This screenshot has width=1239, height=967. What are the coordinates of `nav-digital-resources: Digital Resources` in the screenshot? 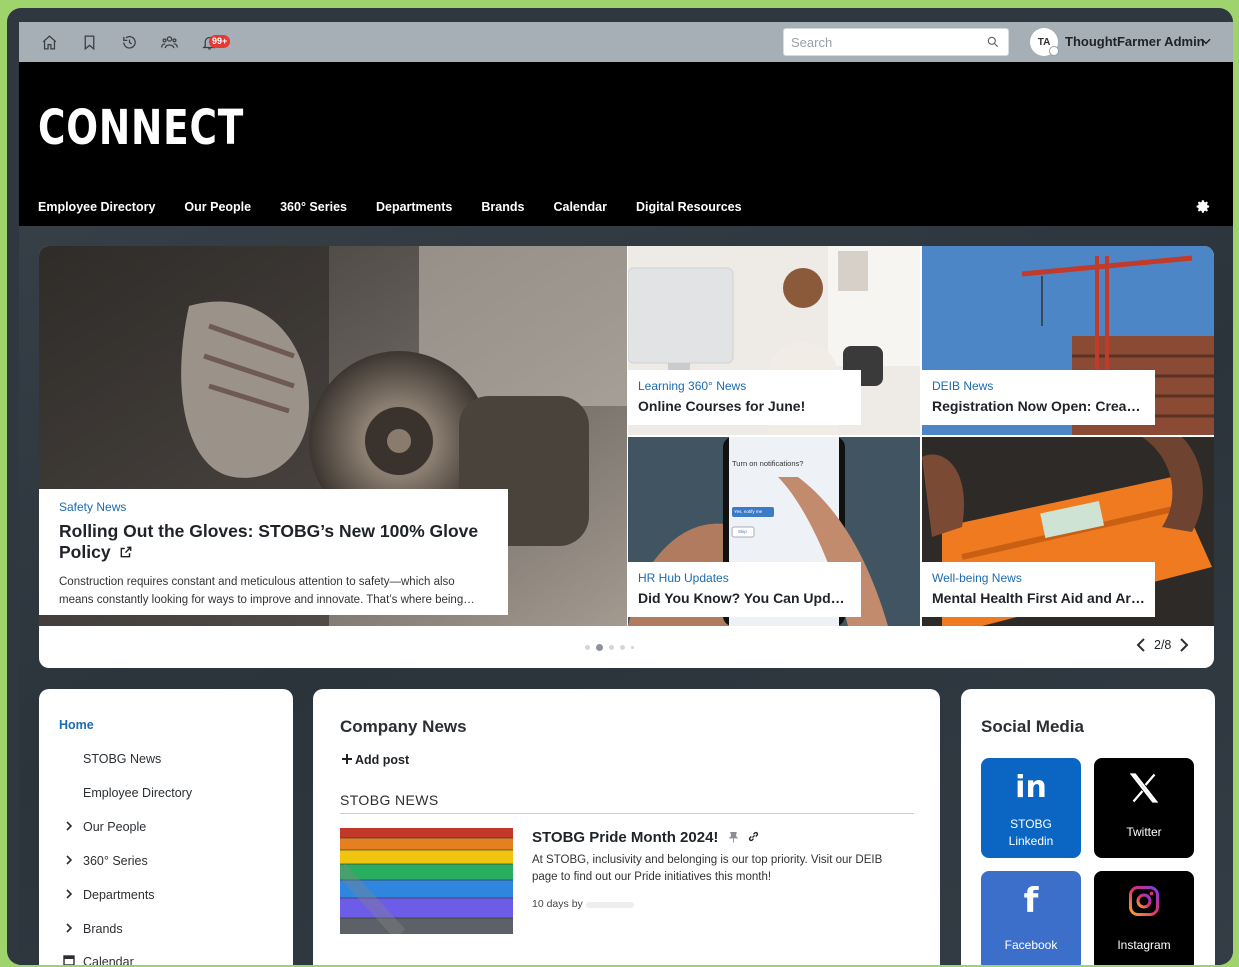 It's located at (689, 207).